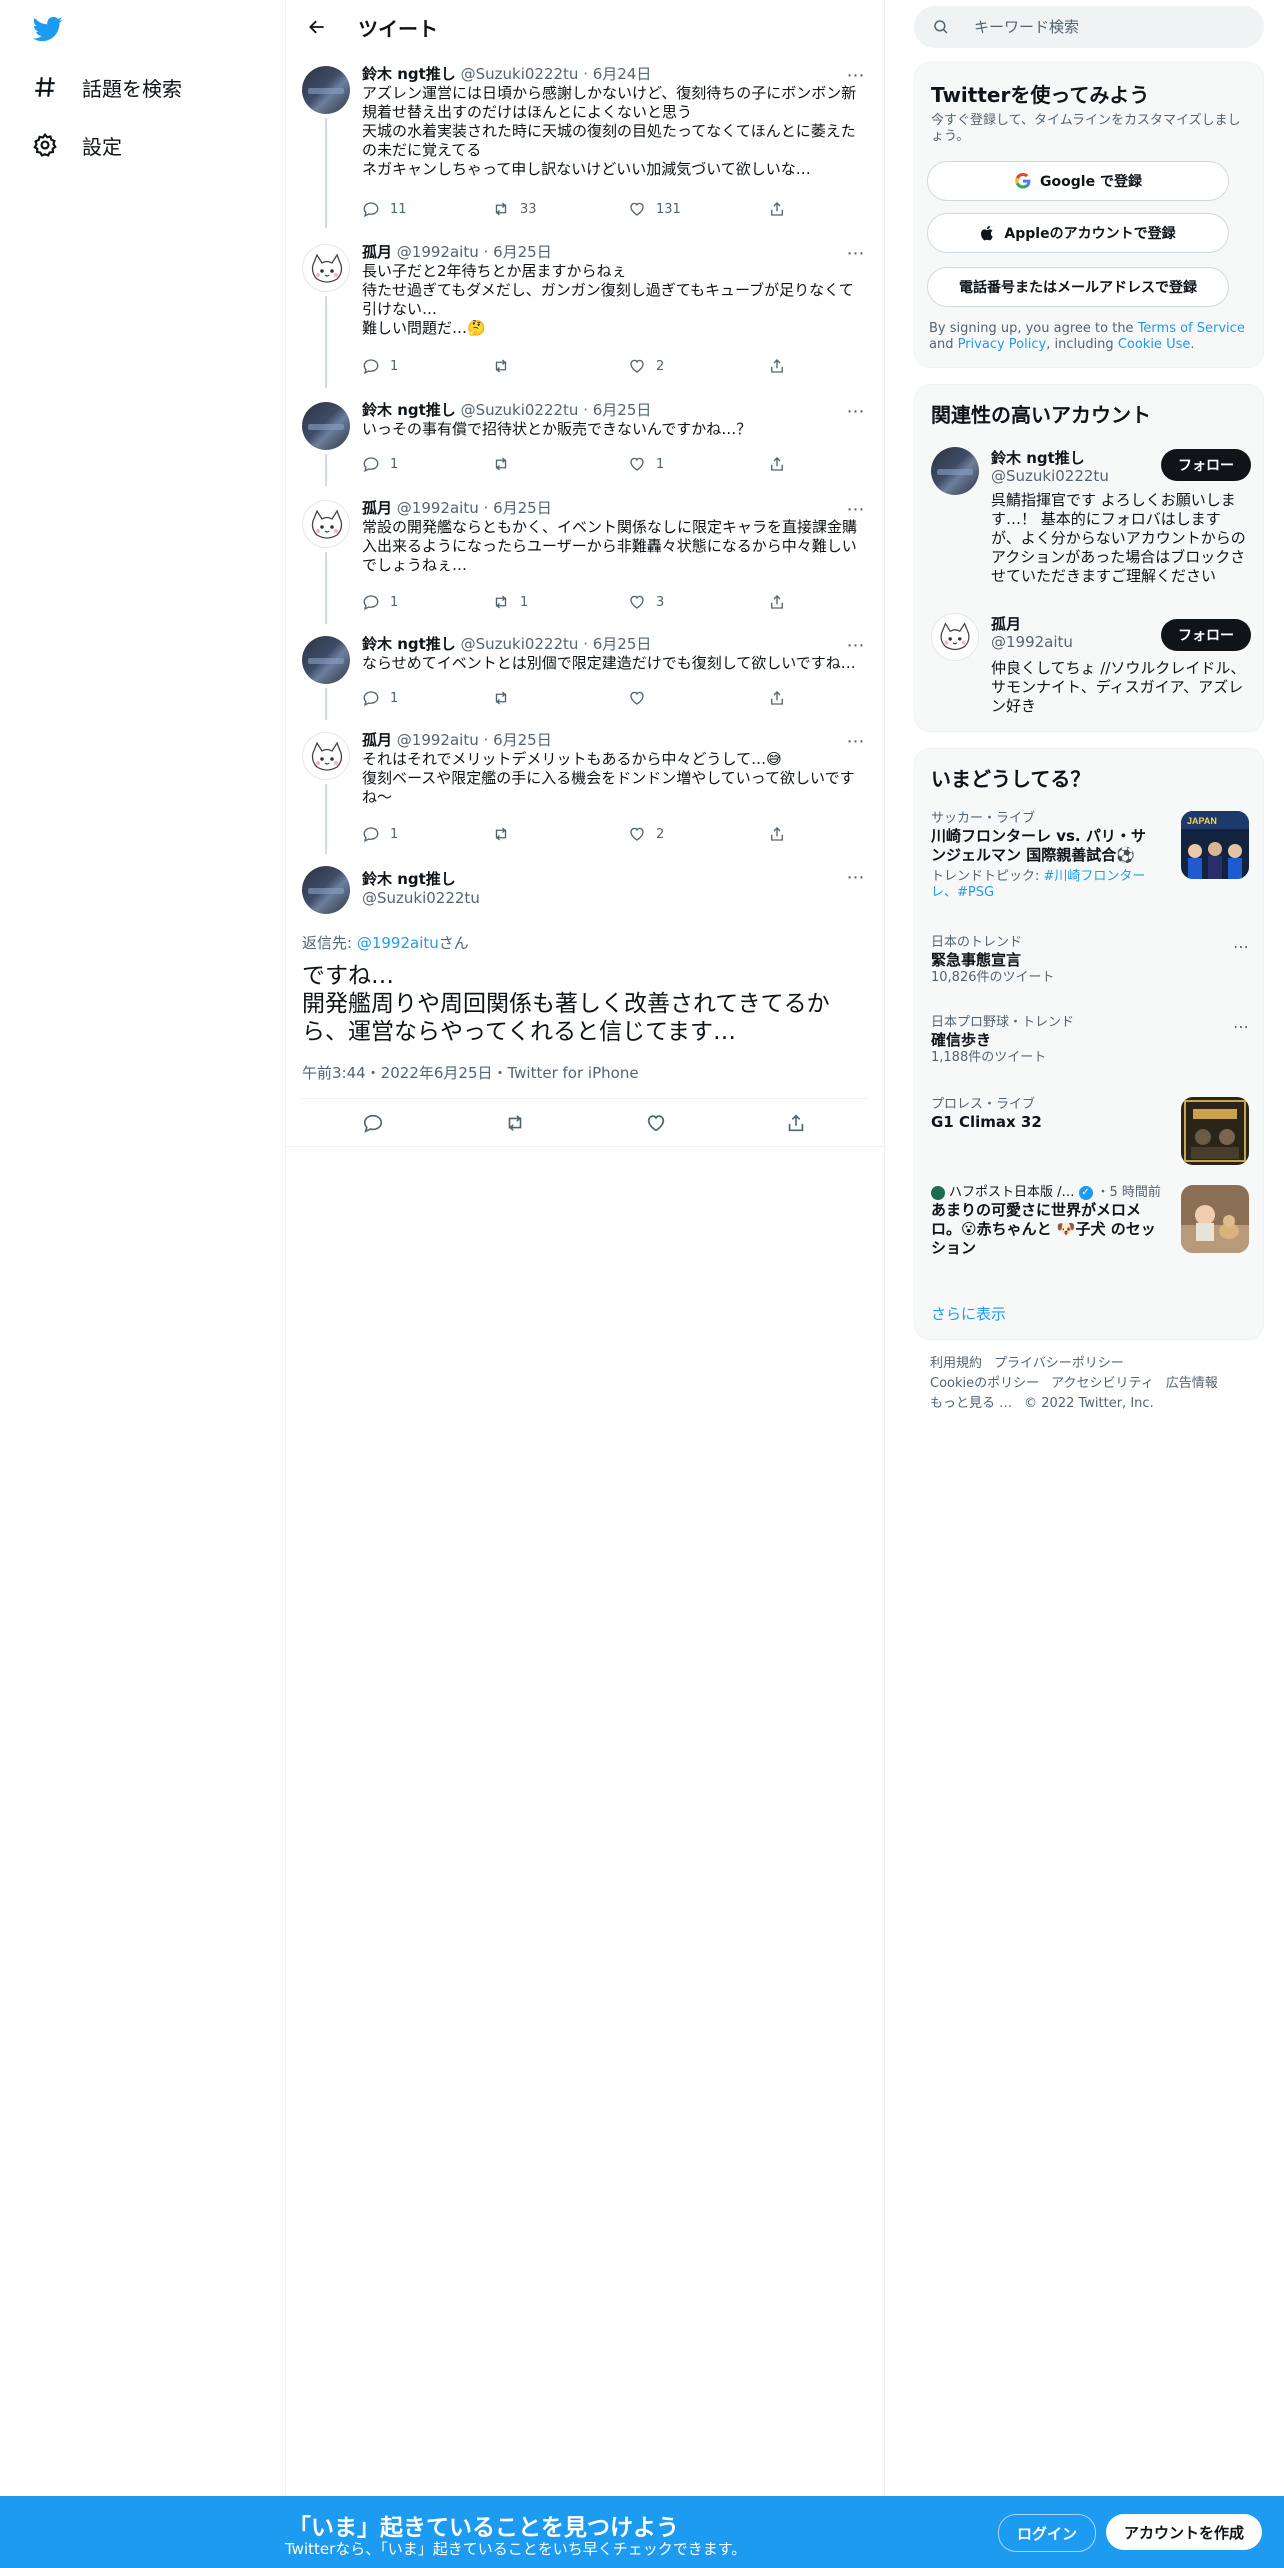  Describe the element at coordinates (107, 87) in the screenshot. I see `nav-explore: 話題を検索` at that location.